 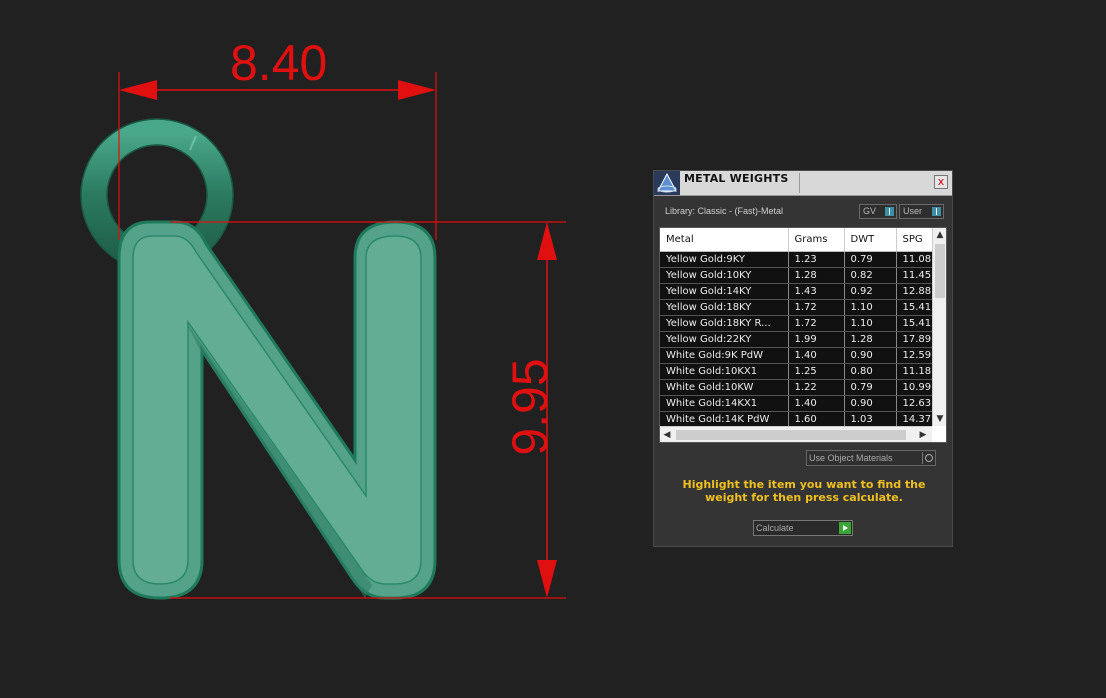 What do you see at coordinates (791, 435) in the screenshot?
I see `horizontal-scroll-thumb` at bounding box center [791, 435].